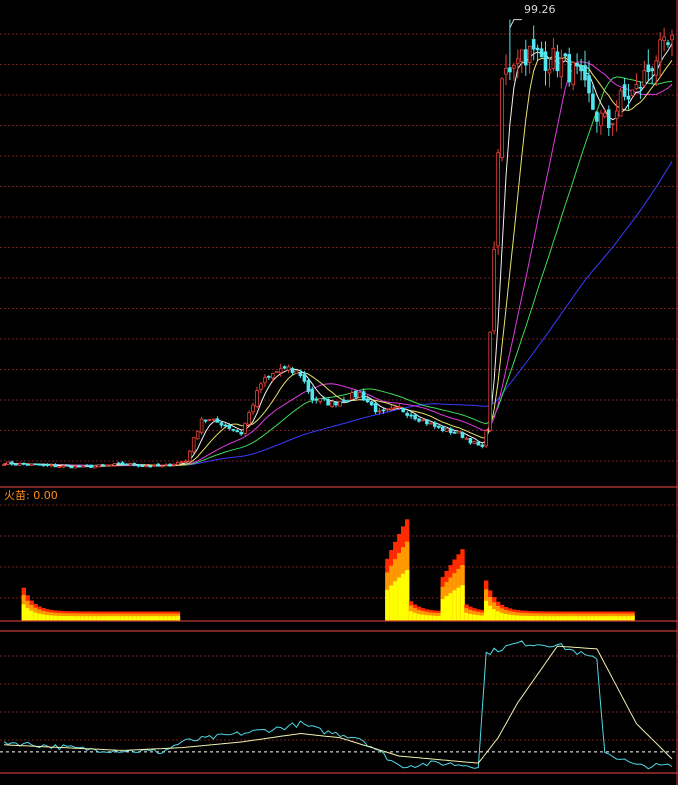 This screenshot has height=785, width=678. I want to click on flame-panel-title: 火苗: 0.00, so click(31, 495).